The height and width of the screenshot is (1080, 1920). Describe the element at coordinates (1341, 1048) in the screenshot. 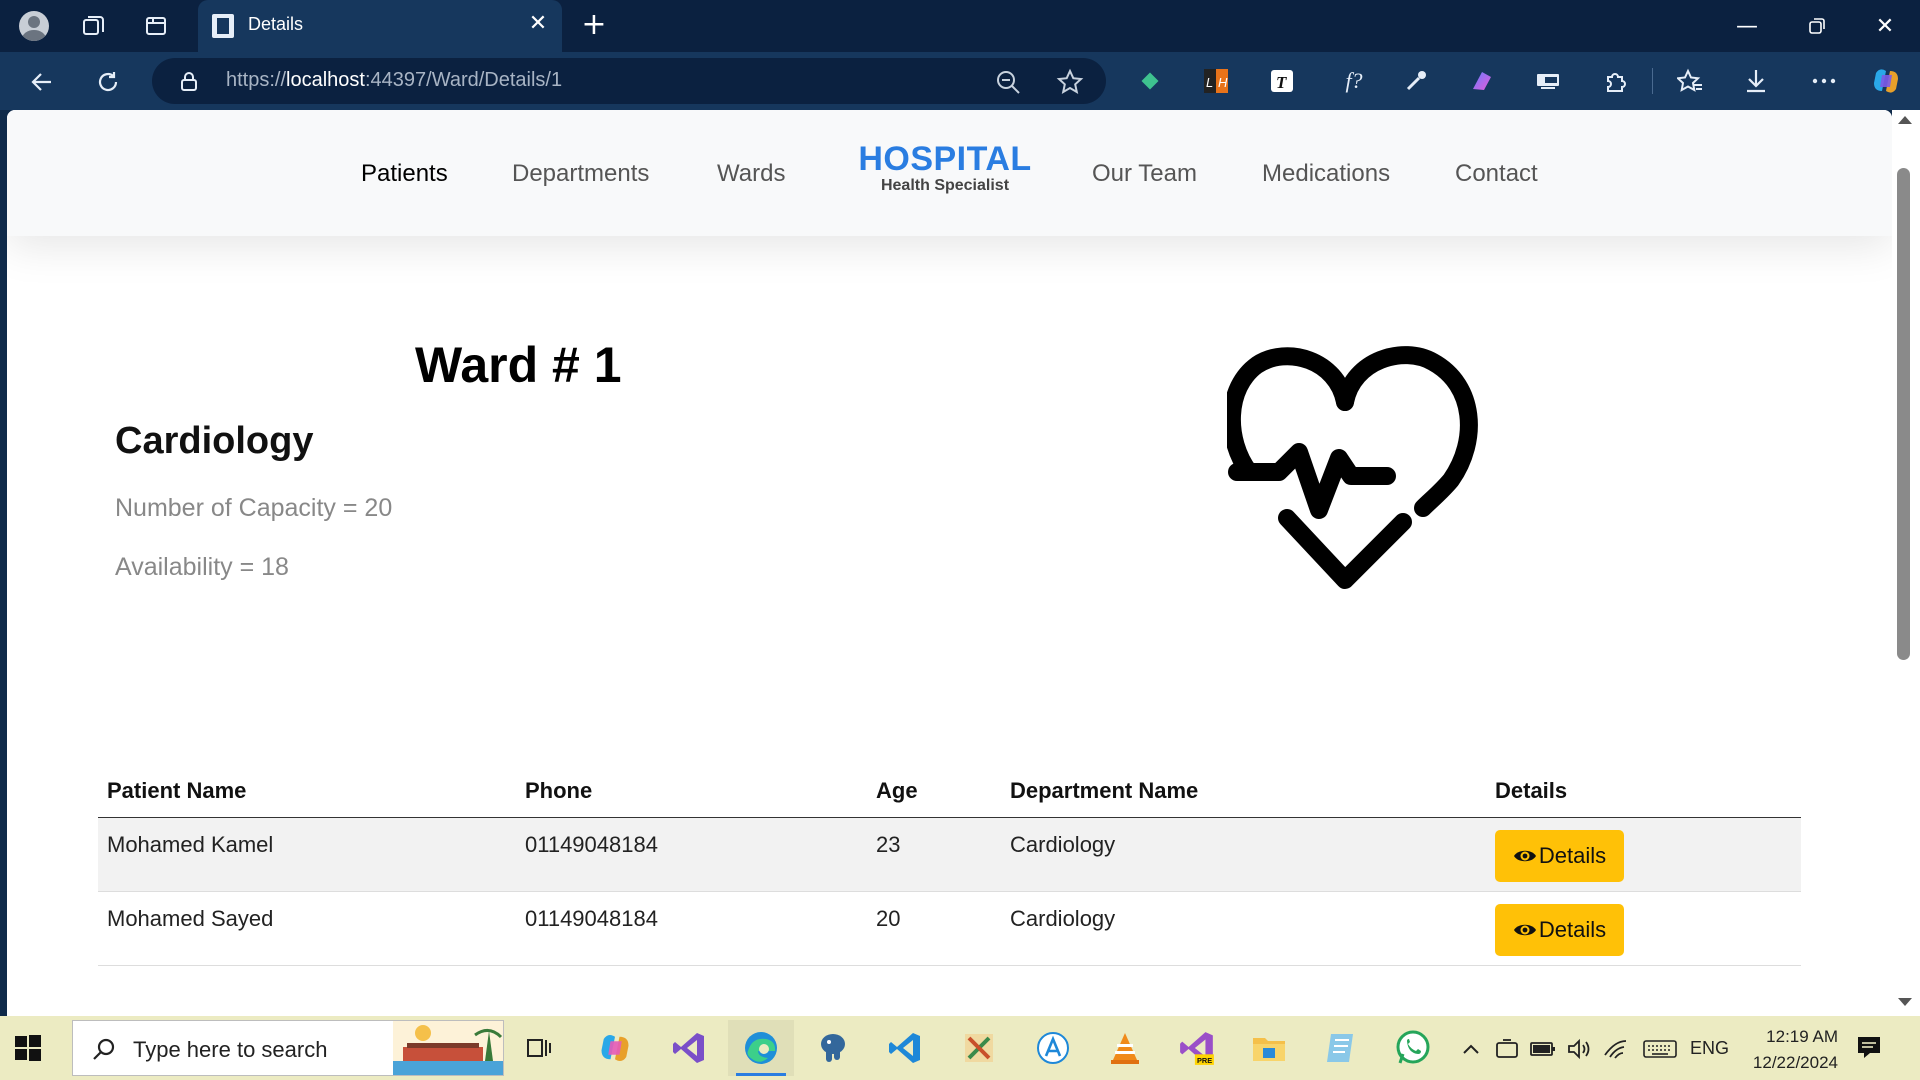

I see `notepad-icon` at that location.